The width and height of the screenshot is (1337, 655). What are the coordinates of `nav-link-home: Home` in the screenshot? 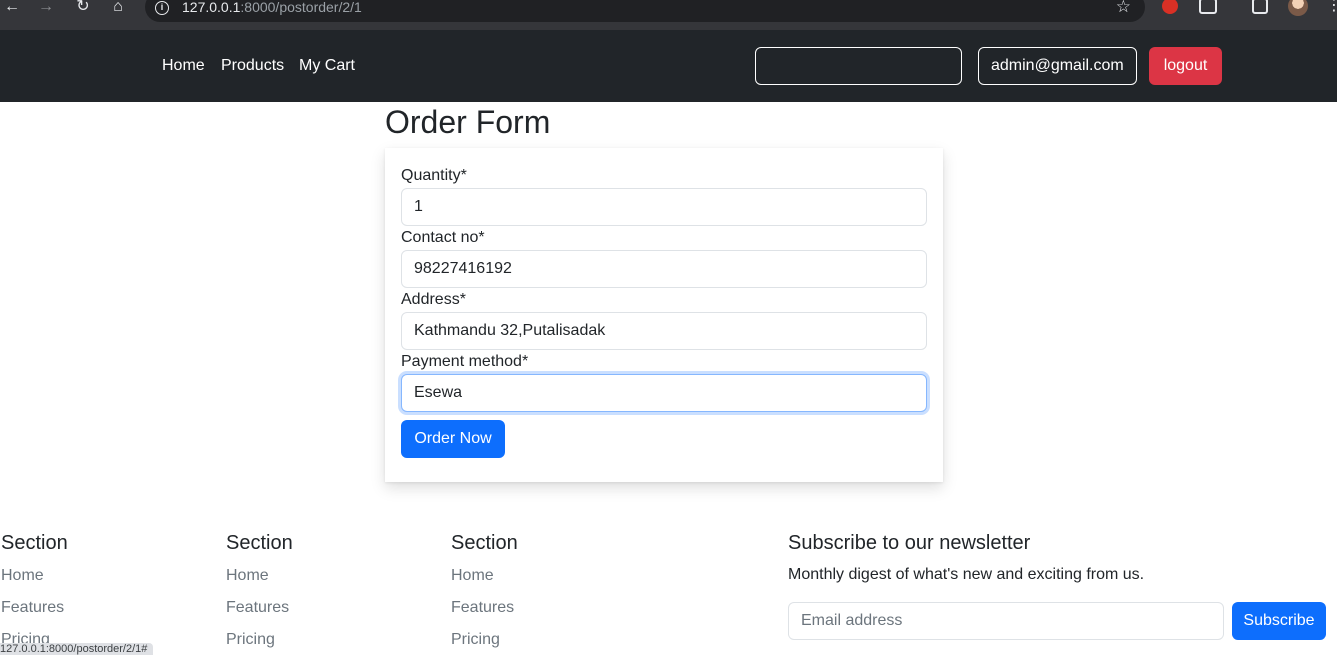 It's located at (183, 66).